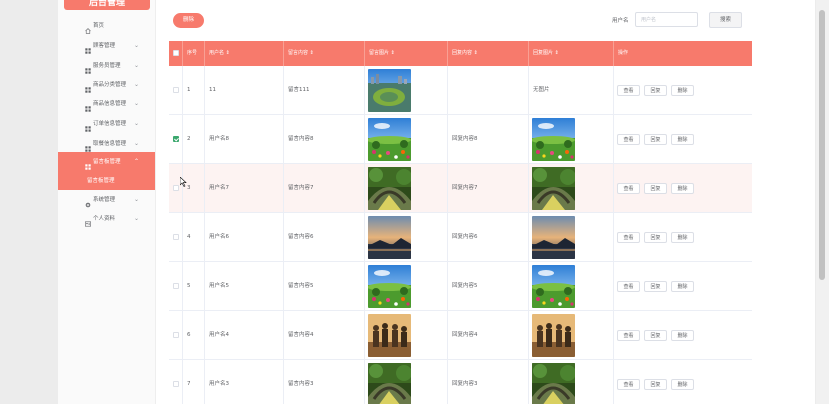  I want to click on sidebar-item-1: 顾客管理 ⌄, so click(106, 46).